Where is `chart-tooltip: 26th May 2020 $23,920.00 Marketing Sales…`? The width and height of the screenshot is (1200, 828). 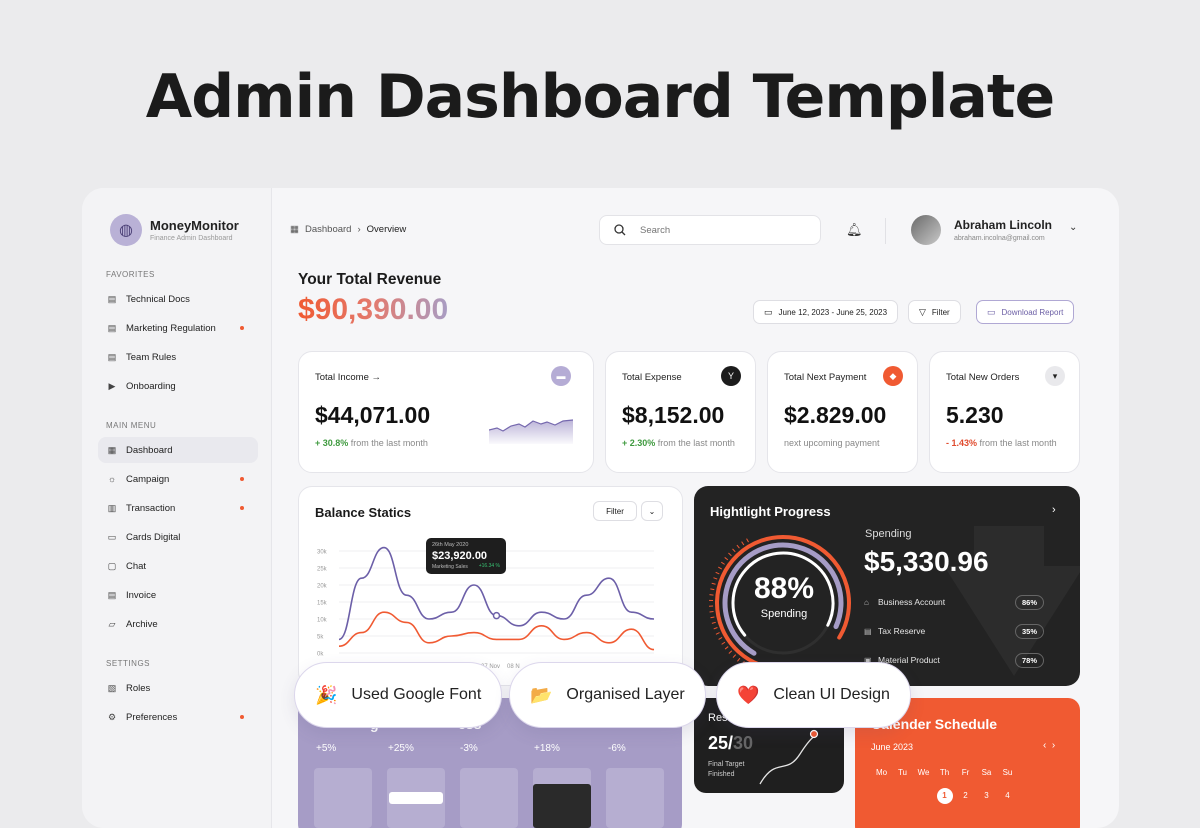
chart-tooltip: 26th May 2020 $23,920.00 Marketing Sales… is located at coordinates (466, 556).